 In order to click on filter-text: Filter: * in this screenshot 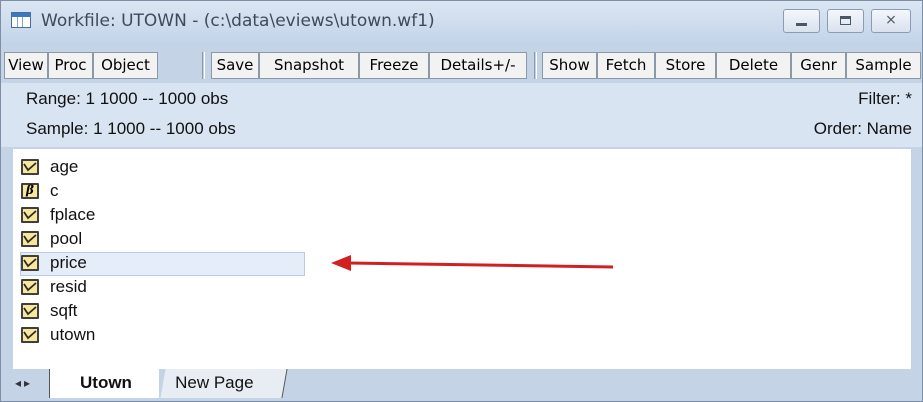, I will do `click(885, 99)`.